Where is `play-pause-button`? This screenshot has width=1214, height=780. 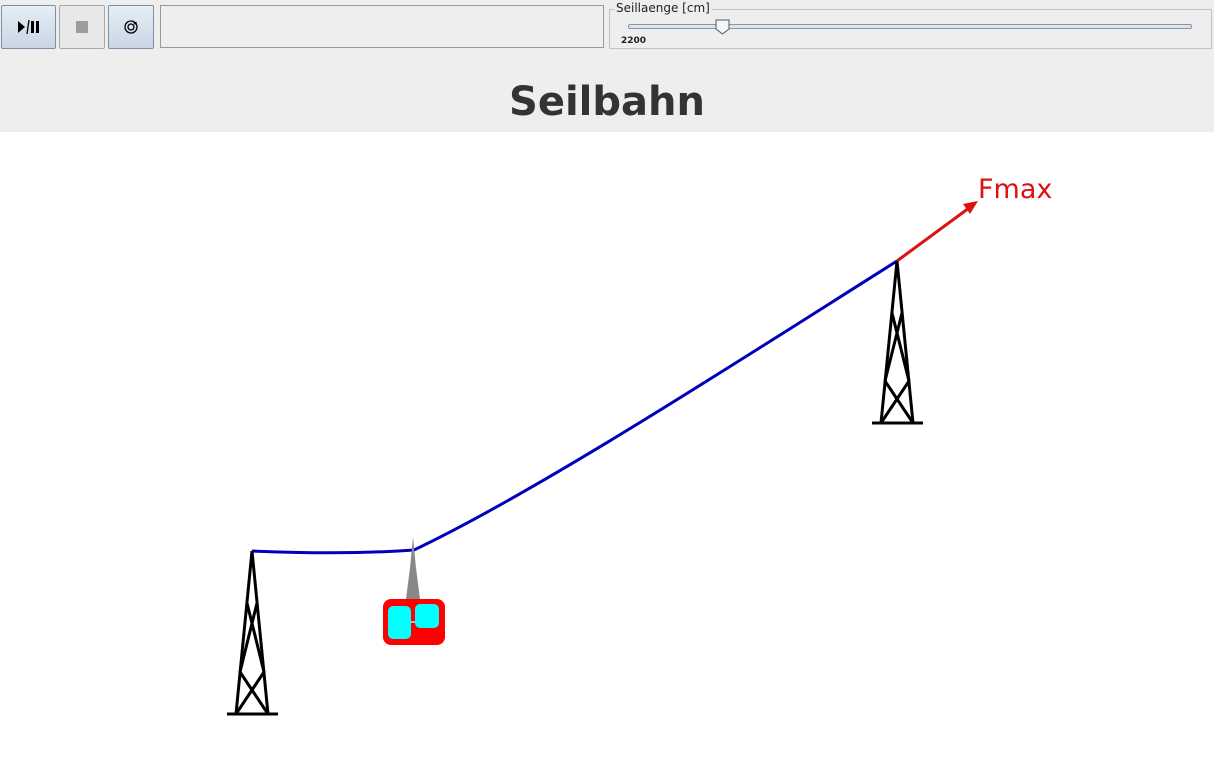 play-pause-button is located at coordinates (28, 27).